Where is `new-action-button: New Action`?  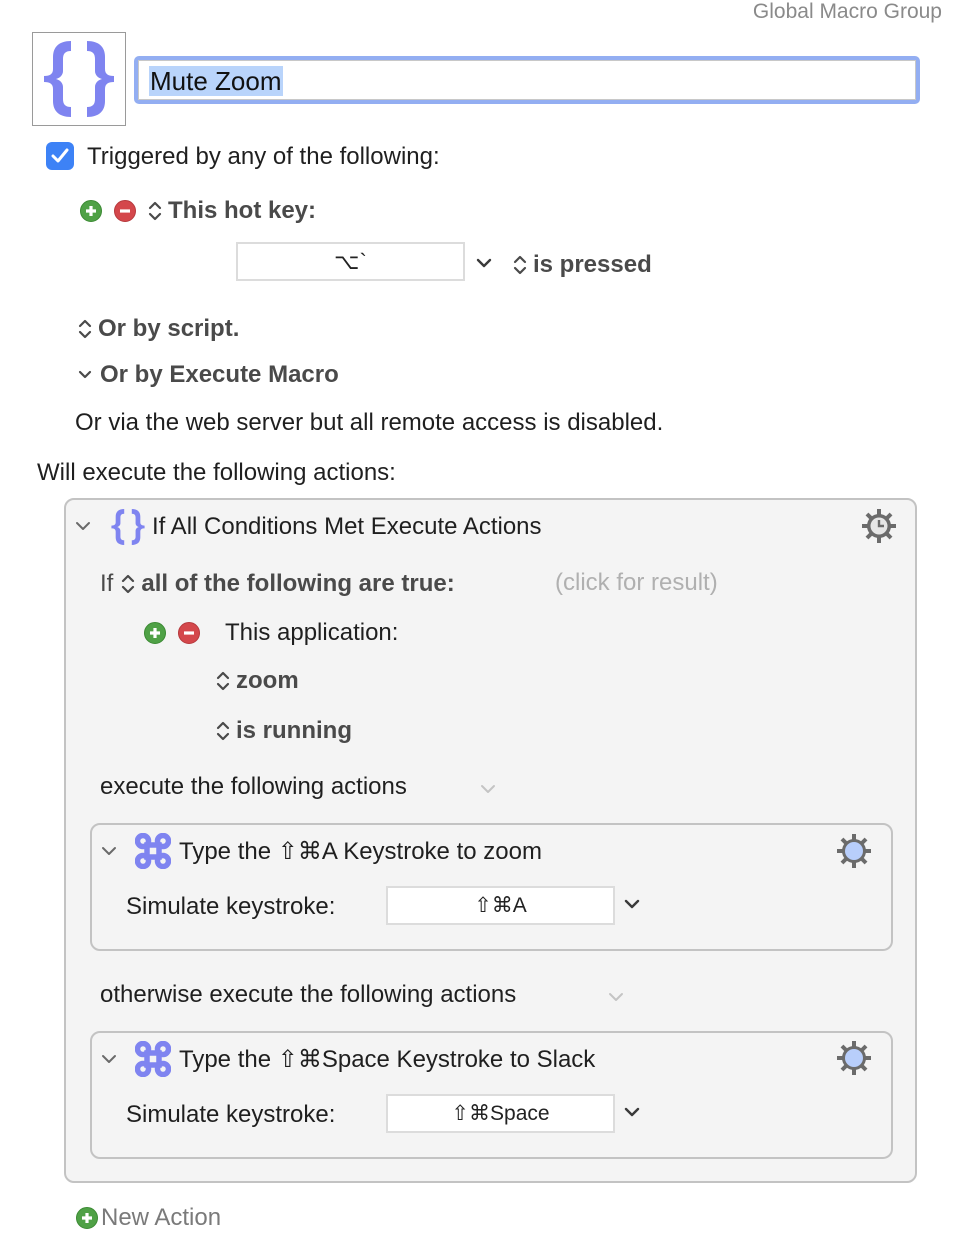 new-action-button: New Action is located at coordinates (148, 1218).